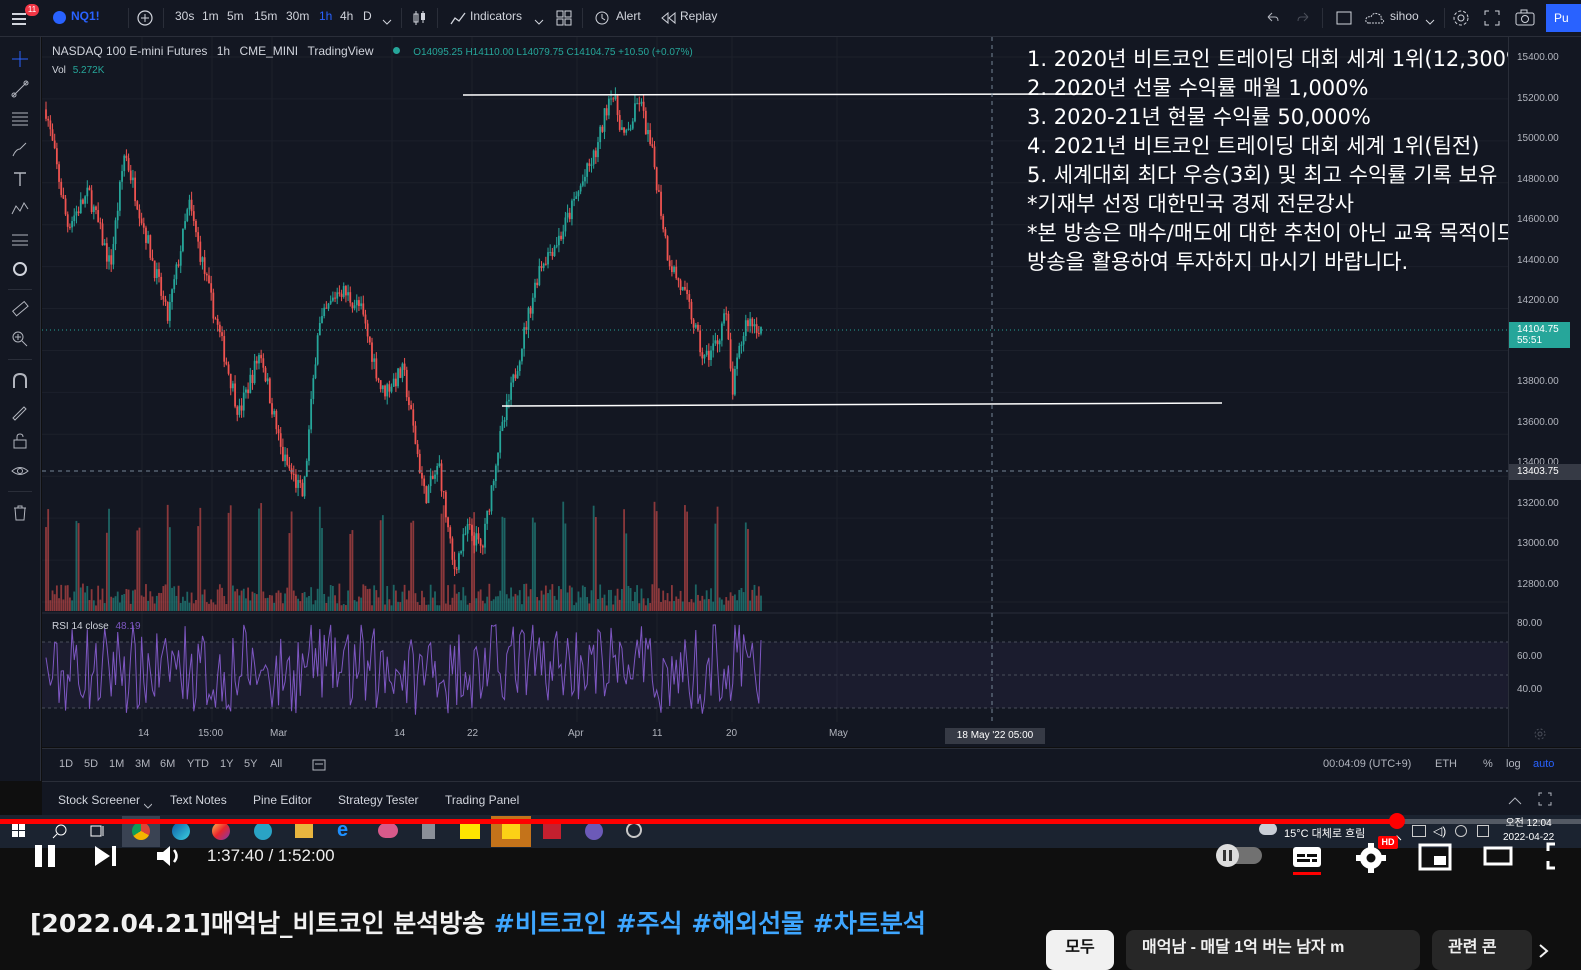 The image size is (1581, 970). Describe the element at coordinates (1543, 953) in the screenshot. I see `chips-next-icon` at that location.